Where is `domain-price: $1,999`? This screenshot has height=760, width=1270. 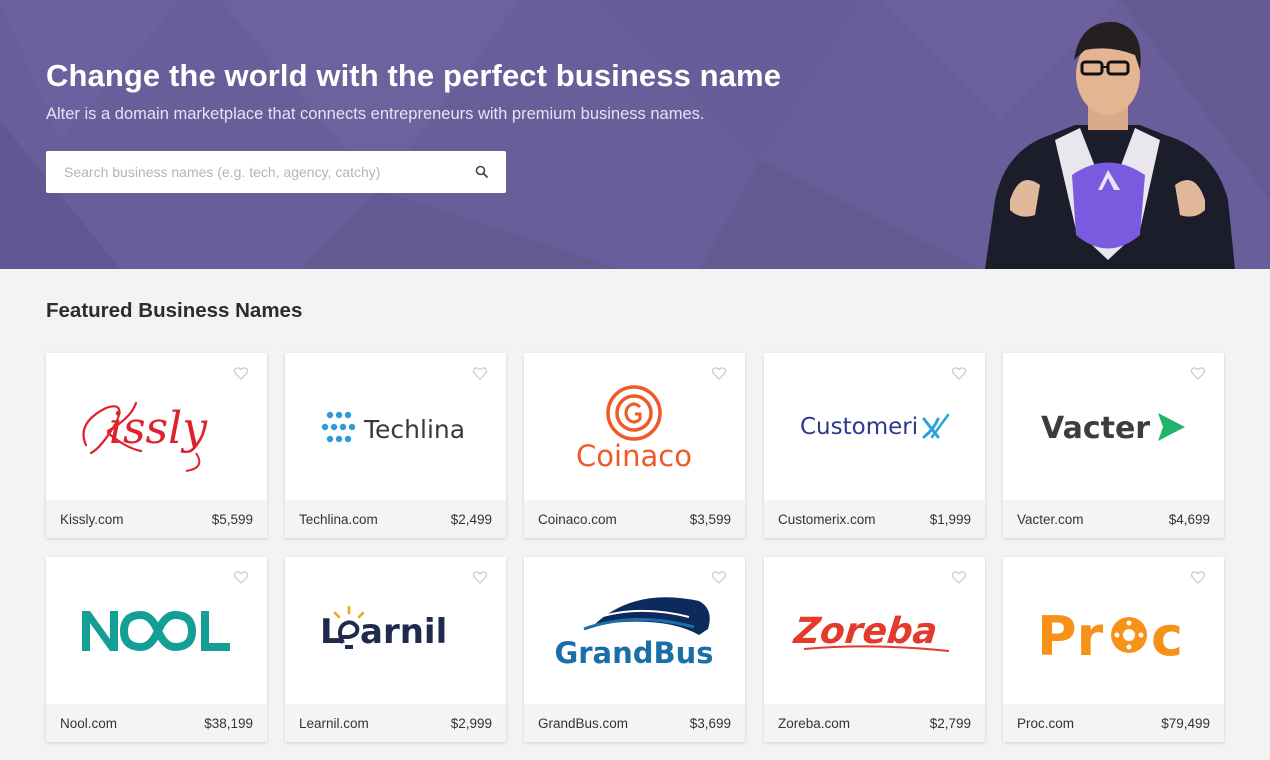 domain-price: $1,999 is located at coordinates (950, 519).